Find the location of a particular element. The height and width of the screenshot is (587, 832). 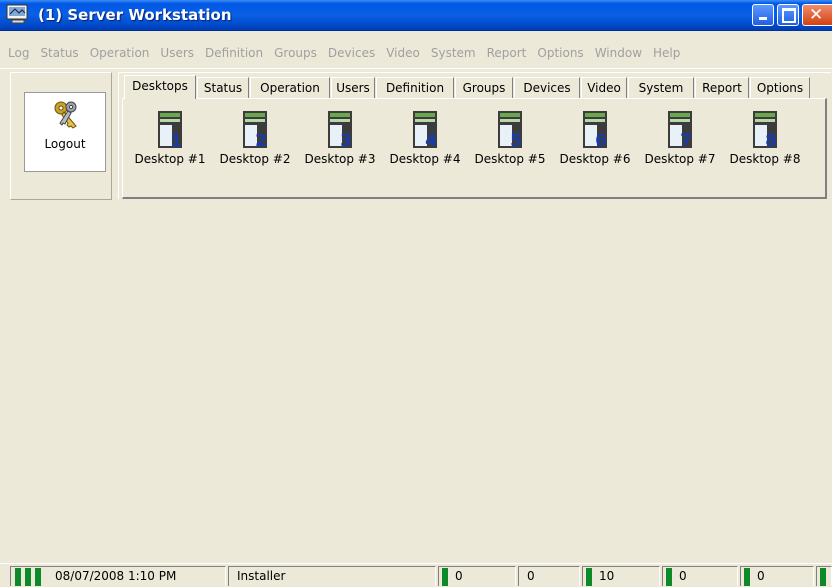

menu-devices: Devices is located at coordinates (352, 53).